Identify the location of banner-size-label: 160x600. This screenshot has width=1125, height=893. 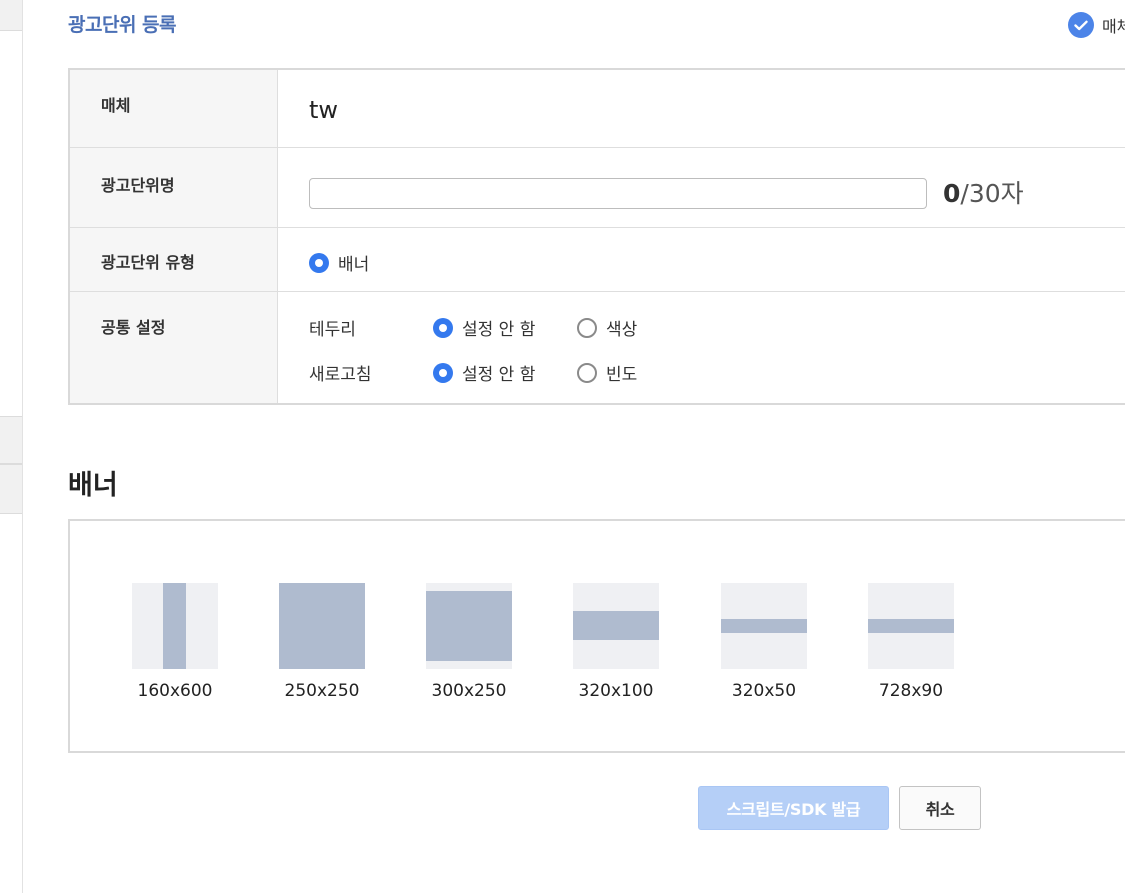
(175, 691).